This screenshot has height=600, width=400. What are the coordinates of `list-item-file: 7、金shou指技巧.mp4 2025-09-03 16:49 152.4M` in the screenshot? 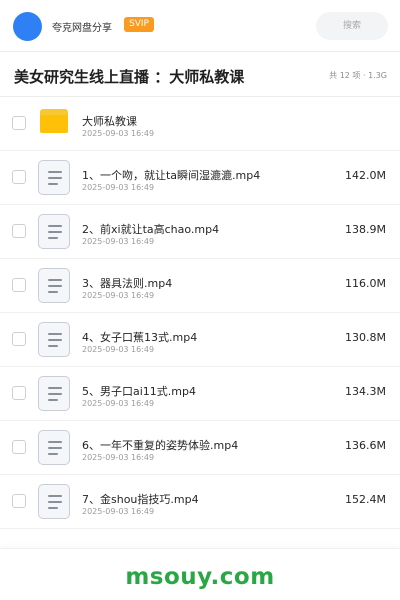 It's located at (200, 502).